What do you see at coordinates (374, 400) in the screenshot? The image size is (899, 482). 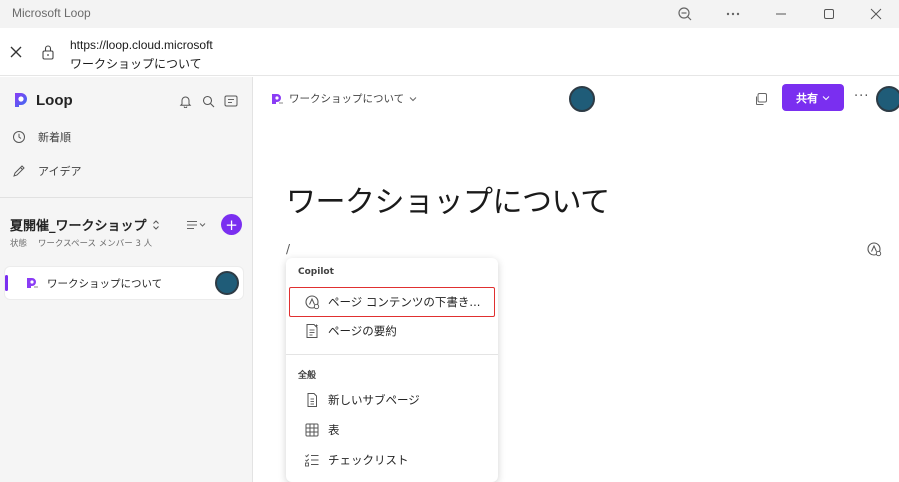 I see `menu-item-label: 新しいサブページ` at bounding box center [374, 400].